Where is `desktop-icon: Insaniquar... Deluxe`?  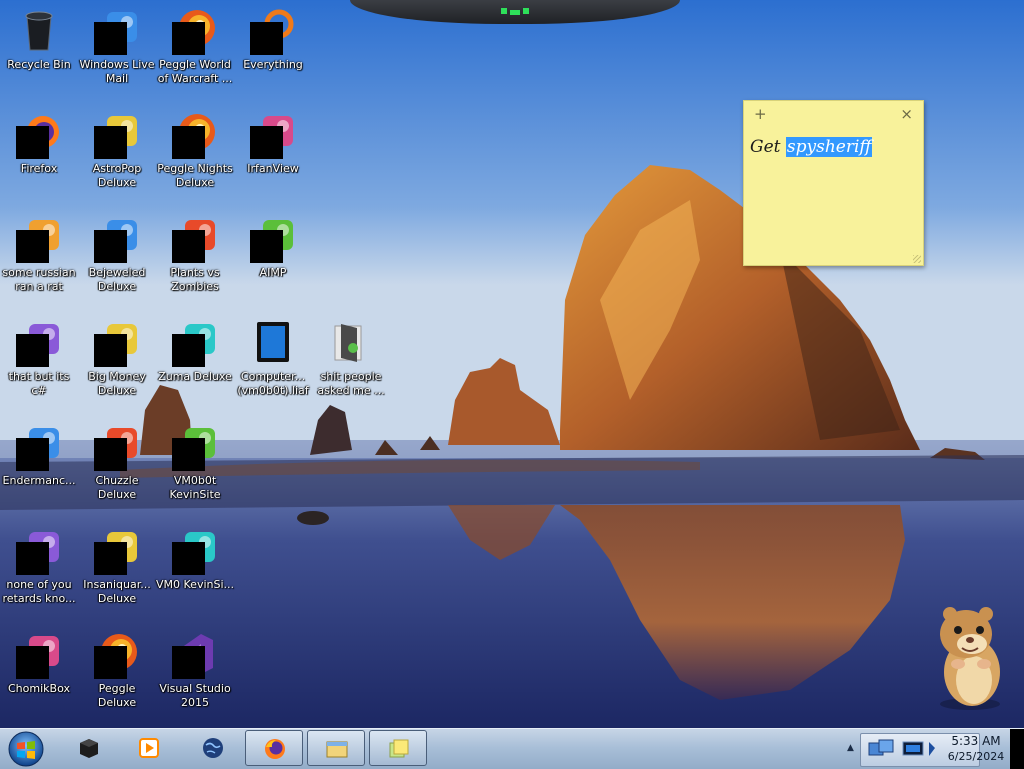
desktop-icon: Insaniquar... Deluxe is located at coordinates (117, 569).